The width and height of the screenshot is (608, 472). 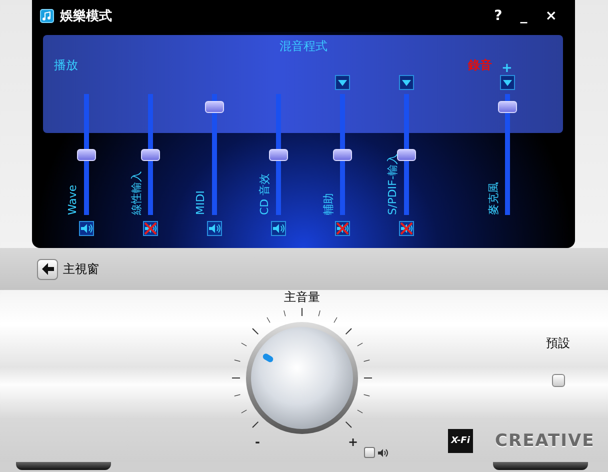 What do you see at coordinates (507, 69) in the screenshot?
I see `boost-button: +` at bounding box center [507, 69].